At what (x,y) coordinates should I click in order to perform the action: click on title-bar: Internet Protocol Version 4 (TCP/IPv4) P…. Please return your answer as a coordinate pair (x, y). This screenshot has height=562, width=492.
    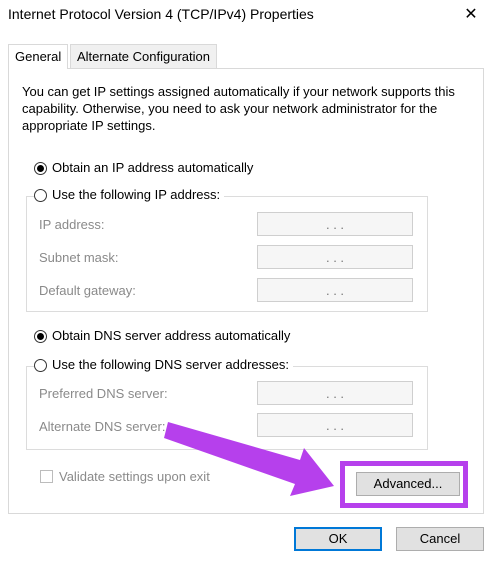
    Looking at the image, I should click on (246, 15).